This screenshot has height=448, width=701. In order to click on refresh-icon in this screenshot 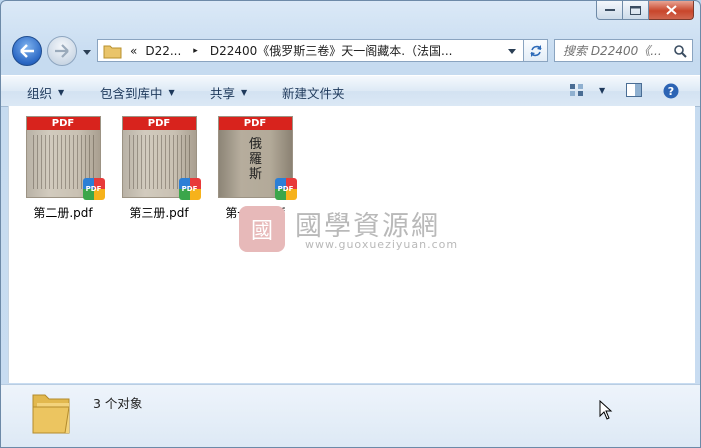, I will do `click(535, 50)`.